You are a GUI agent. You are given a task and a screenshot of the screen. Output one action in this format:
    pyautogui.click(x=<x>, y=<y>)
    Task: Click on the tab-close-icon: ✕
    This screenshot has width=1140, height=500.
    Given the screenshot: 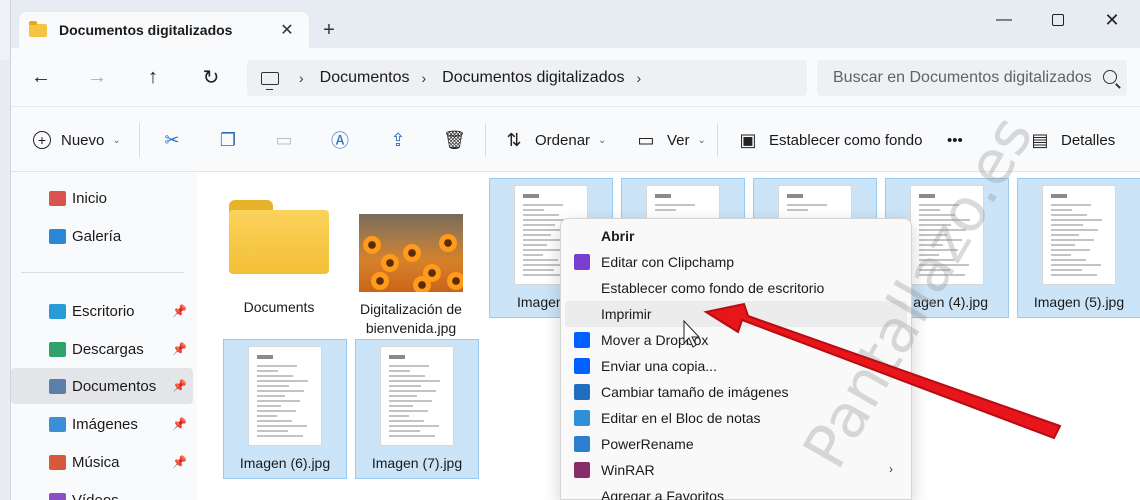 What is the action you would take?
    pyautogui.click(x=287, y=30)
    